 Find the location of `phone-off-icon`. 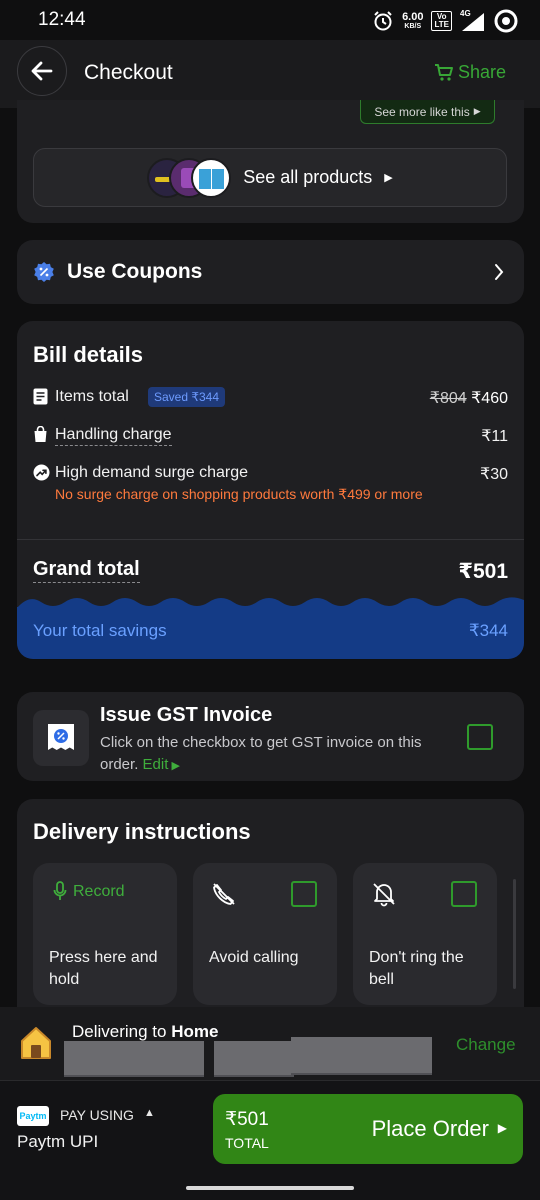

phone-off-icon is located at coordinates (224, 894).